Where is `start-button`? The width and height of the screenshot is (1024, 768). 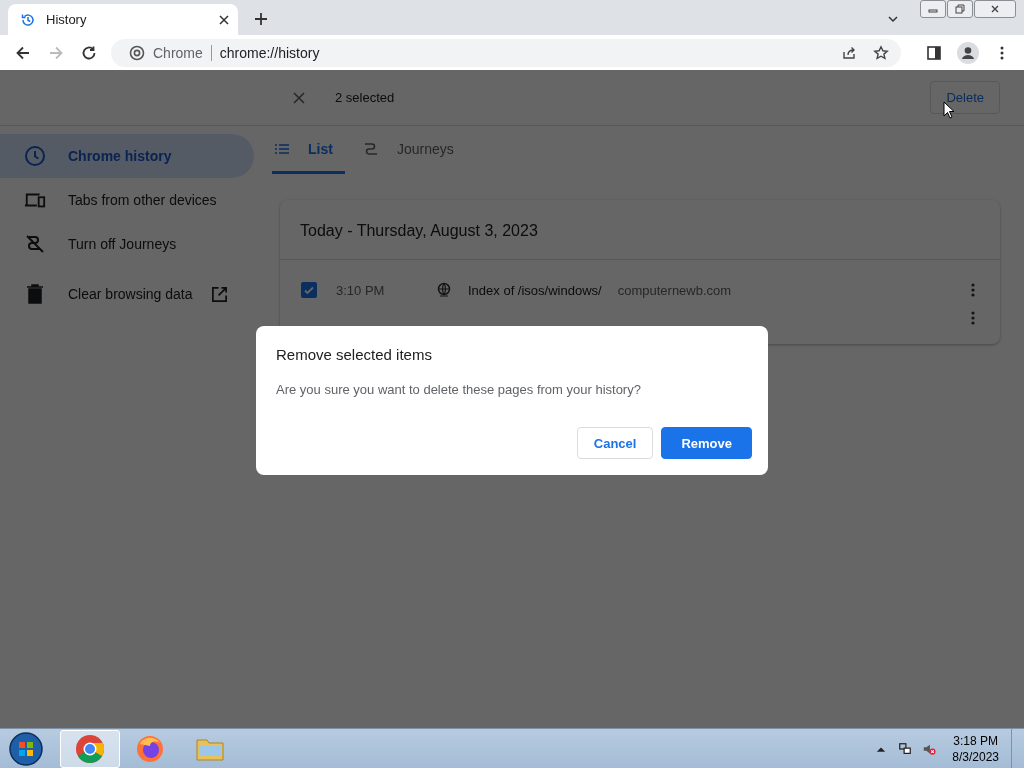 start-button is located at coordinates (26, 748).